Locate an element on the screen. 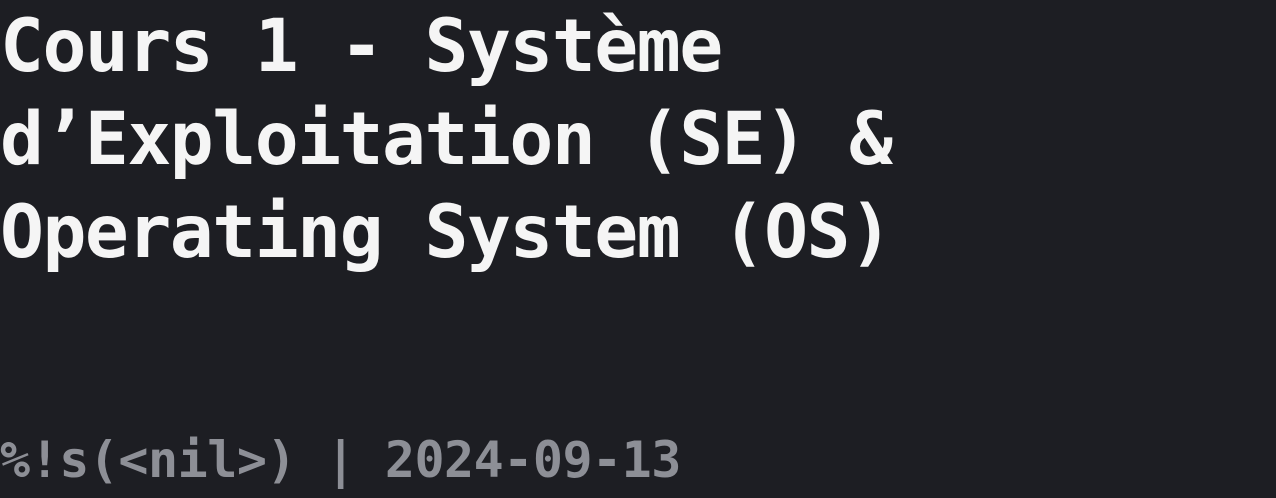  post-title-line-3: Operating System (OS) is located at coordinates (446, 232).